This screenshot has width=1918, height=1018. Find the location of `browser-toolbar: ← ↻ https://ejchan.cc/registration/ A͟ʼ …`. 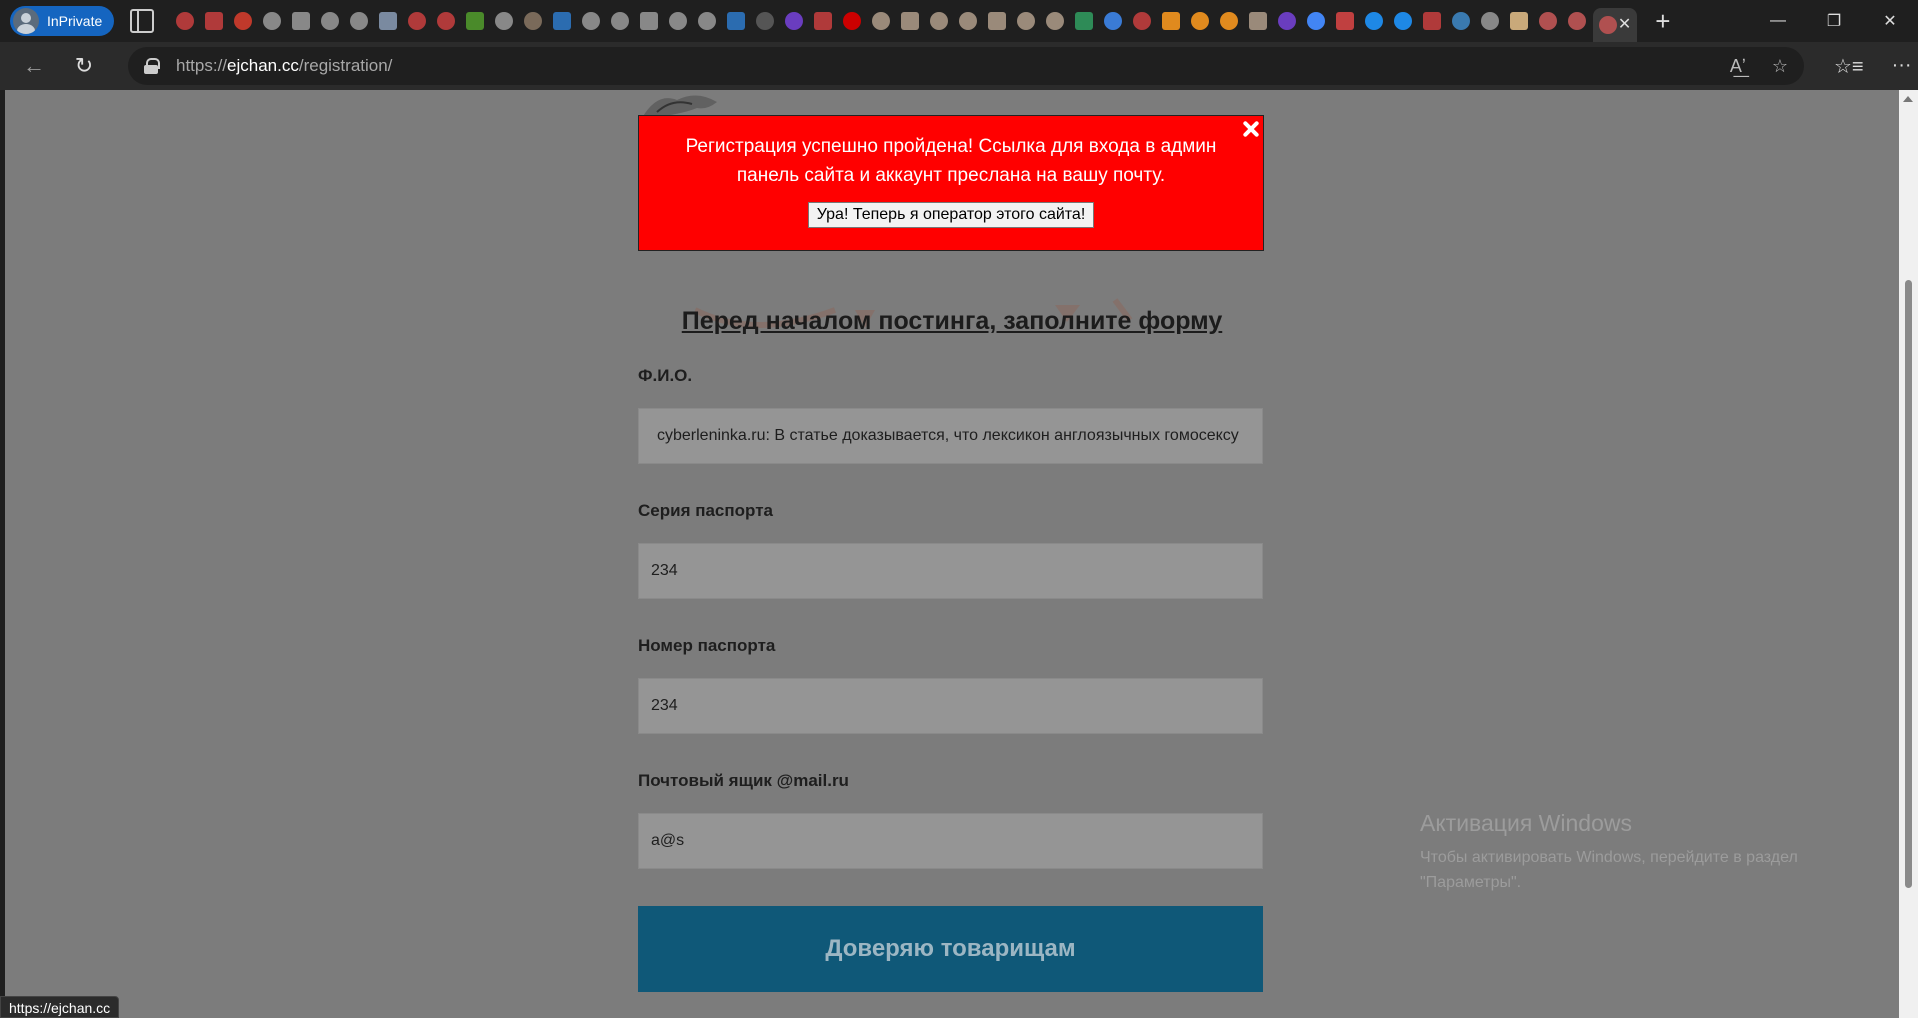

browser-toolbar: ← ↻ https://ejchan.cc/registration/ A͟ʼ … is located at coordinates (959, 66).